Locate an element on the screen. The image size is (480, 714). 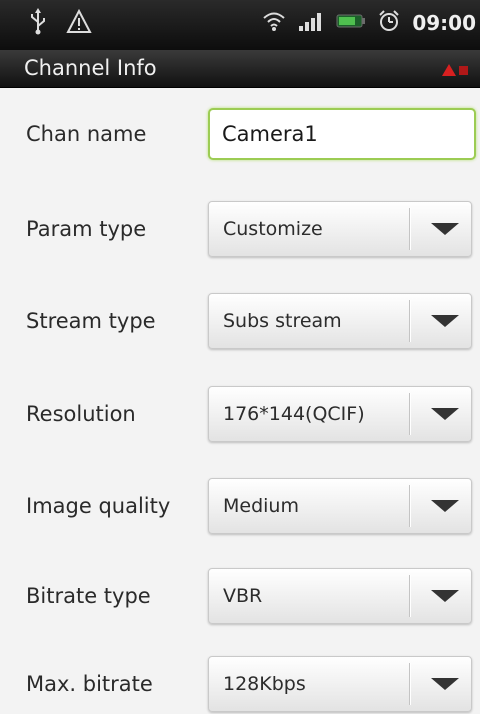
row-stream-type: Stream type Subs stream is located at coordinates (240, 321).